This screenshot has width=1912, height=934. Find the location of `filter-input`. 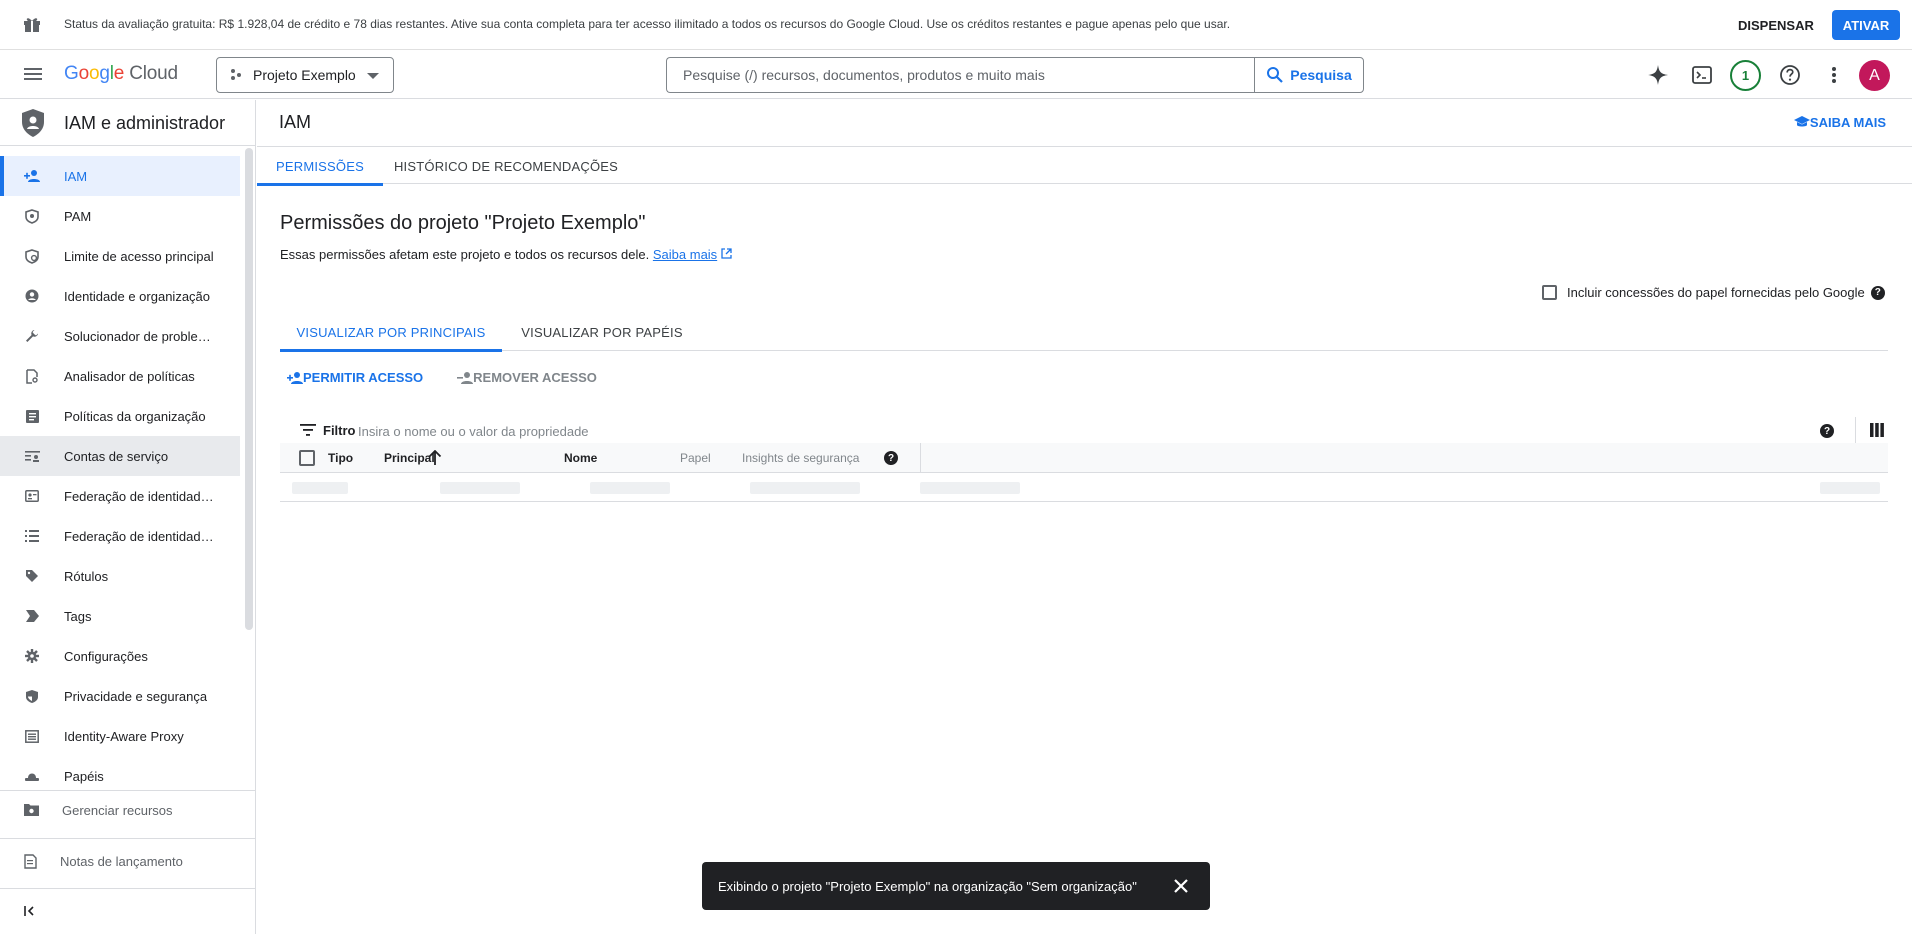

filter-input is located at coordinates (908, 431).